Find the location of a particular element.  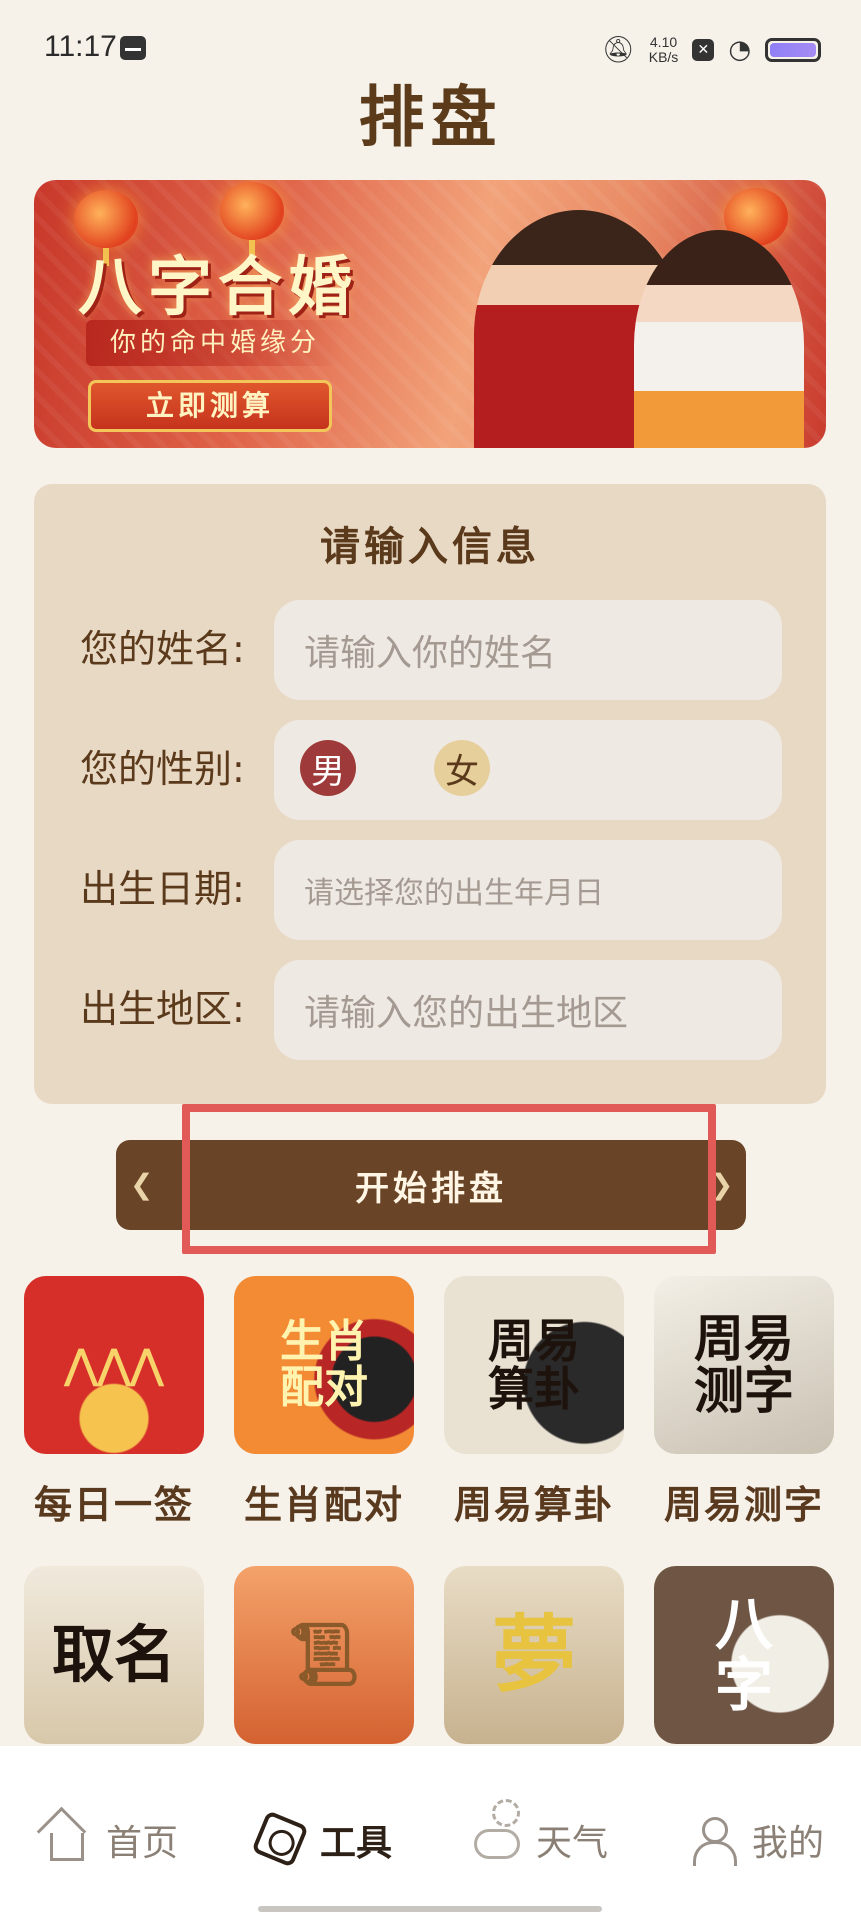

birth-date-placeholder: 请选择您的出生年月日 is located at coordinates (454, 893).